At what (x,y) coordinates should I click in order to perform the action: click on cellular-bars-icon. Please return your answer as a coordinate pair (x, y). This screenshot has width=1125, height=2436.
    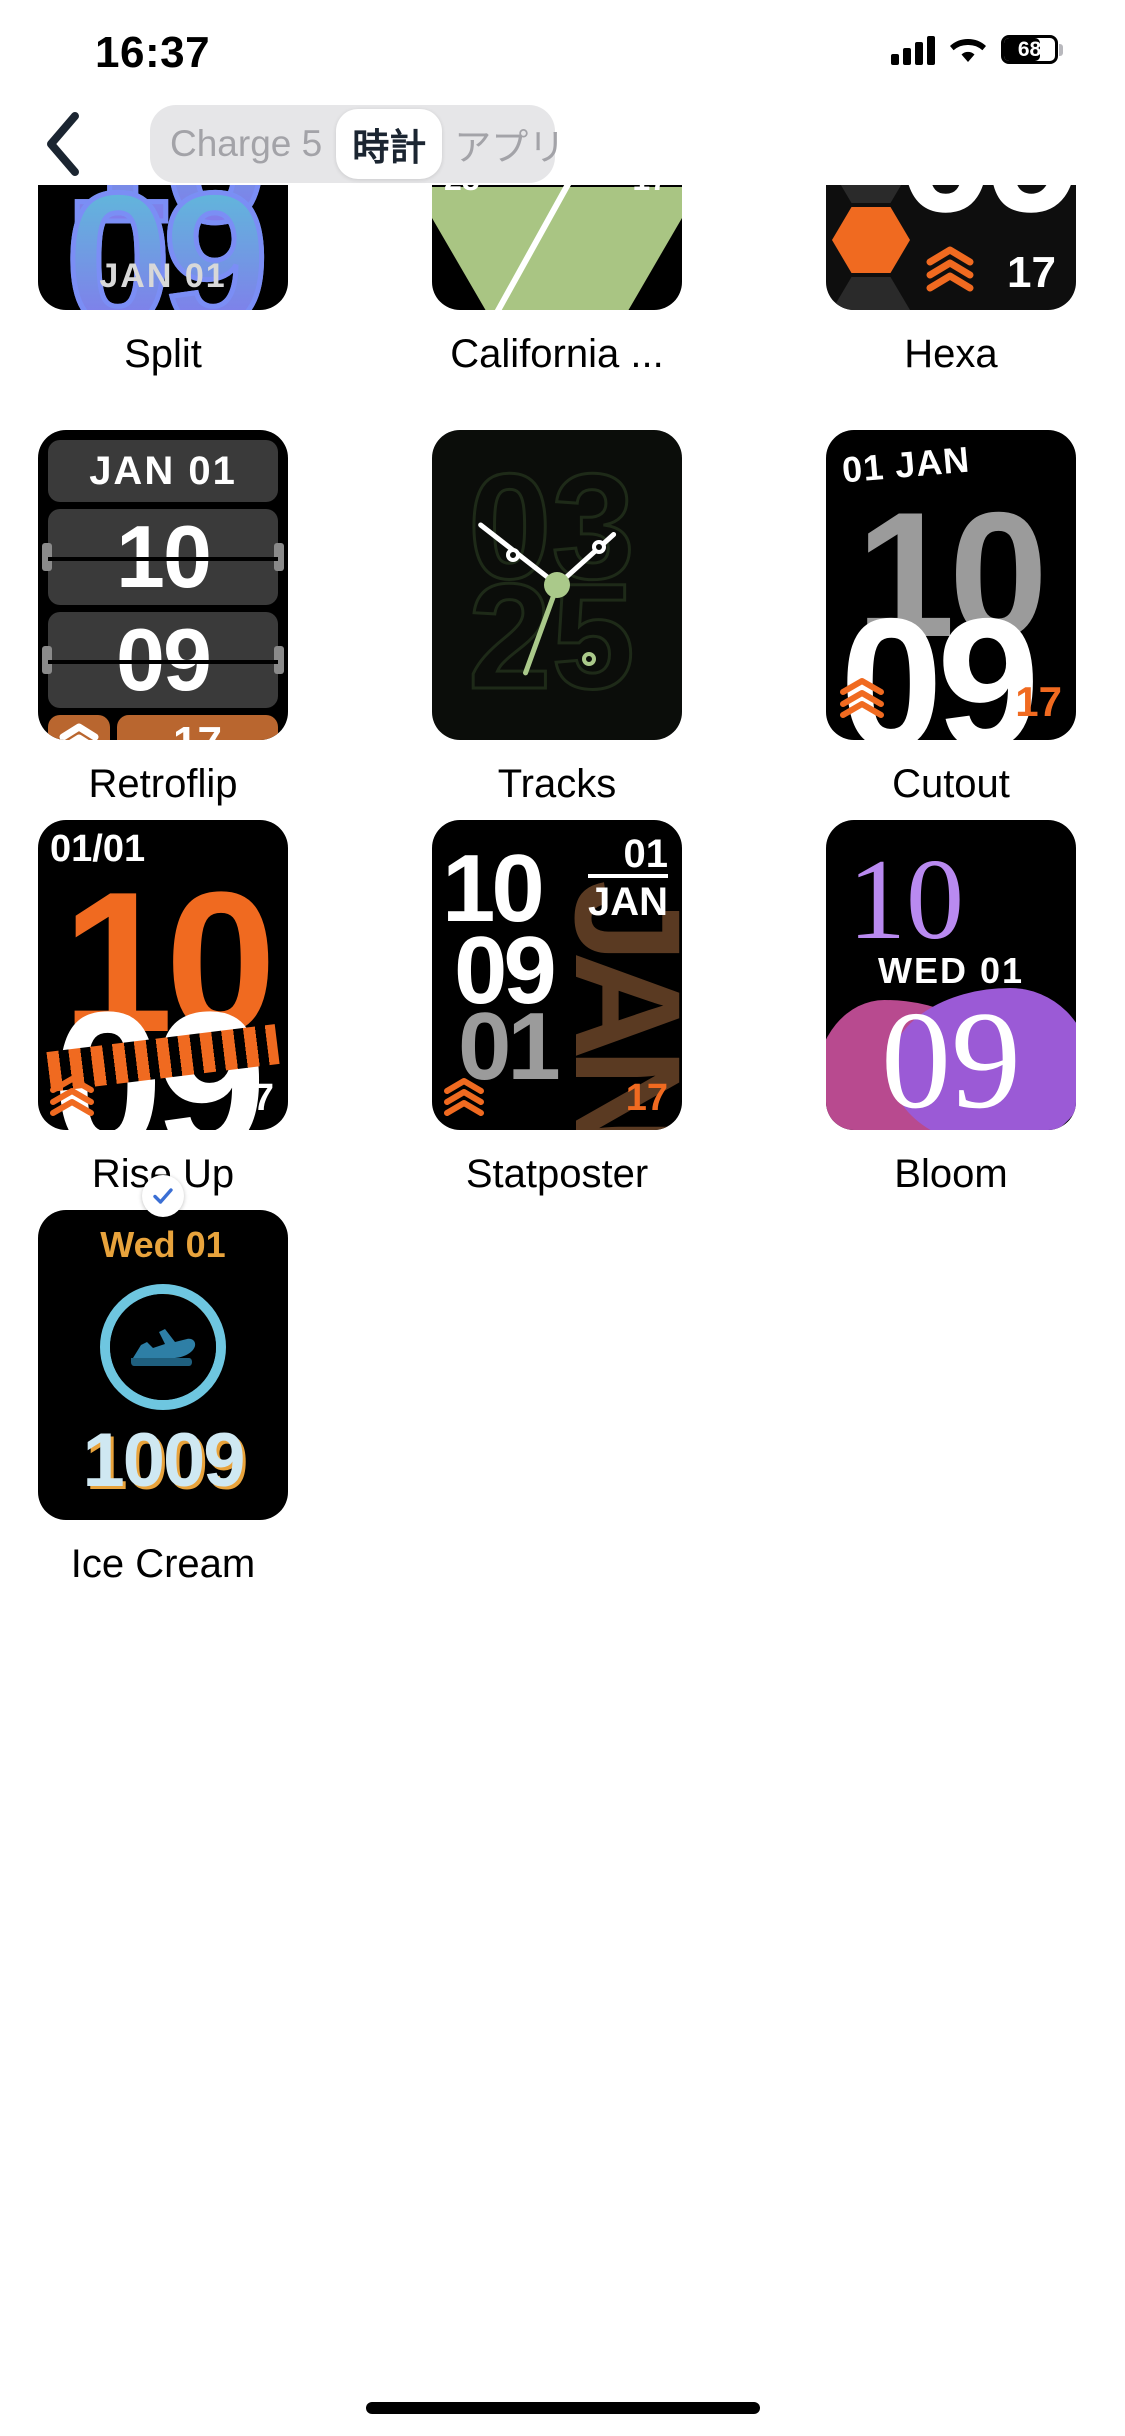
    Looking at the image, I should click on (913, 50).